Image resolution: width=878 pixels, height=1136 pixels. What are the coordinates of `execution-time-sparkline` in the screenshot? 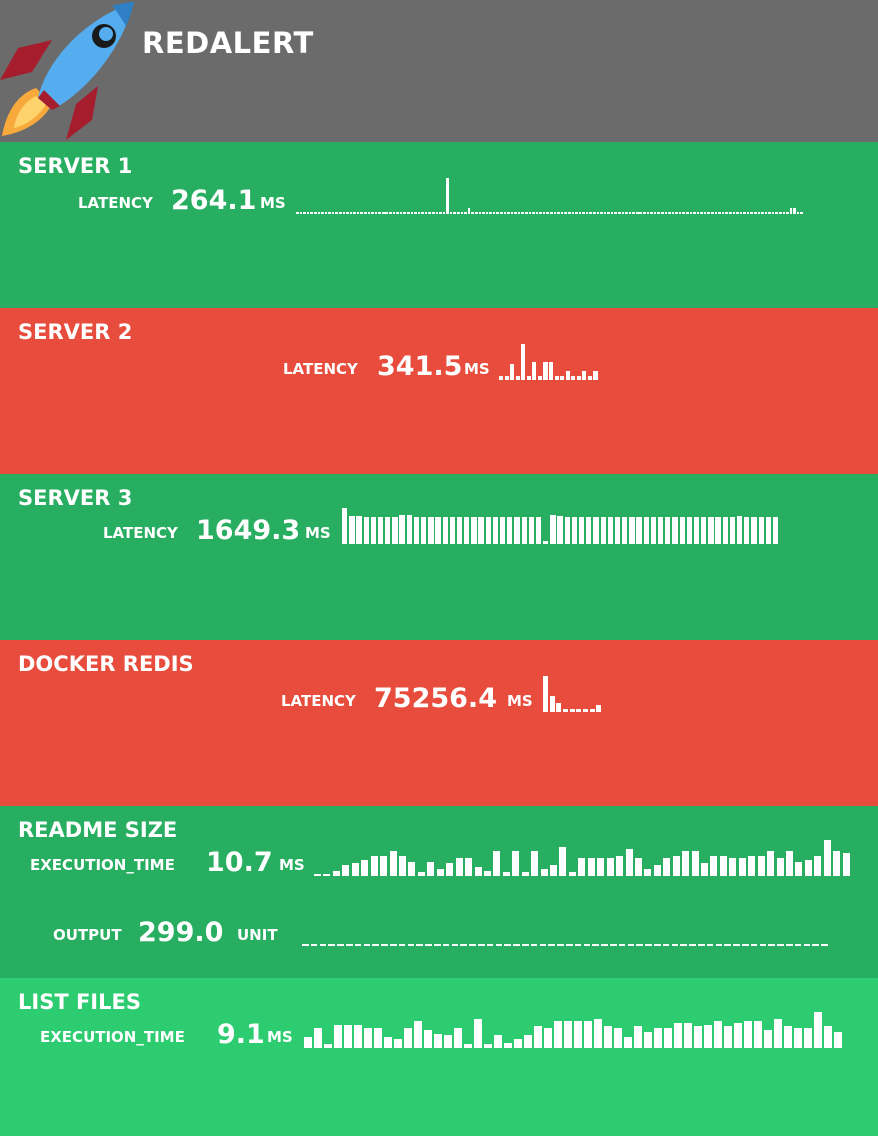 It's located at (583, 858).